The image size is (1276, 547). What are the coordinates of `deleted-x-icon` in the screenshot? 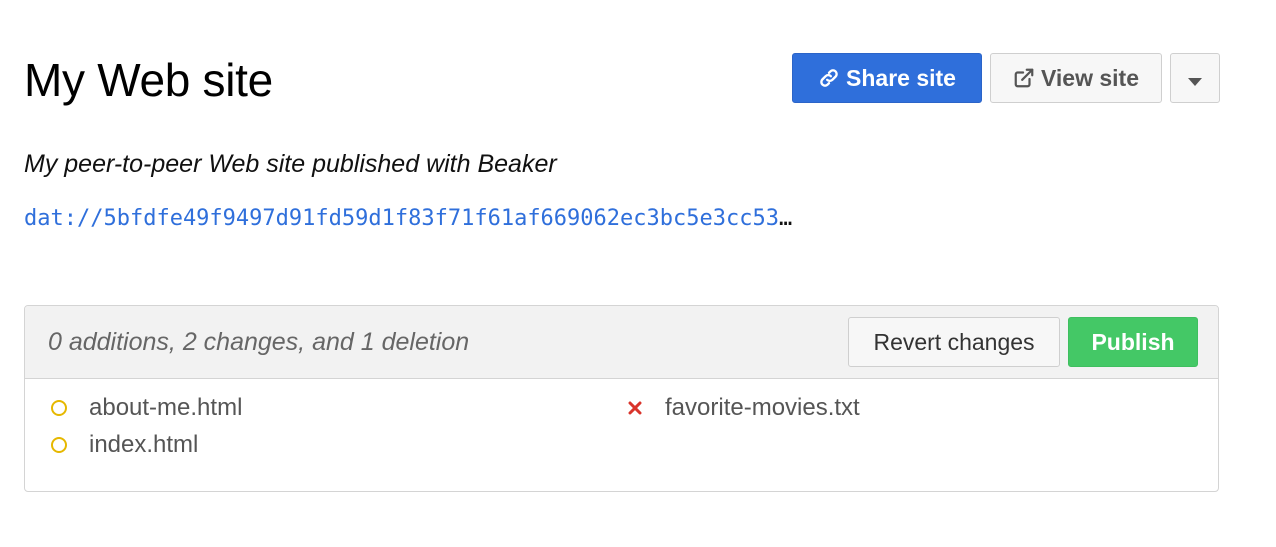 It's located at (635, 408).